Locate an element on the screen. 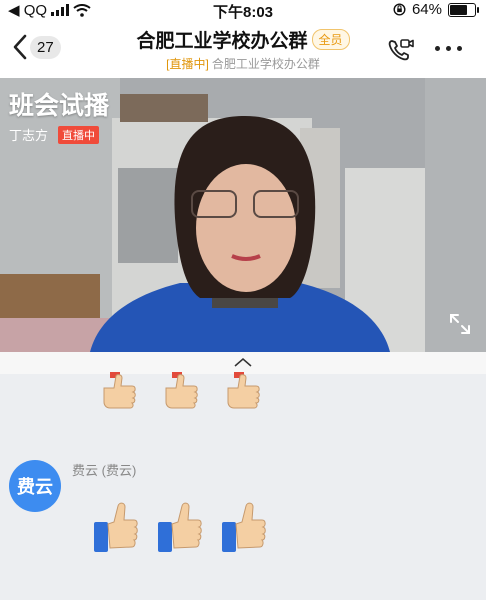  chat-header: 27 合肥工业学校办公群 全员 [直播中] 合肥工业学校办公群 is located at coordinates (243, 49).